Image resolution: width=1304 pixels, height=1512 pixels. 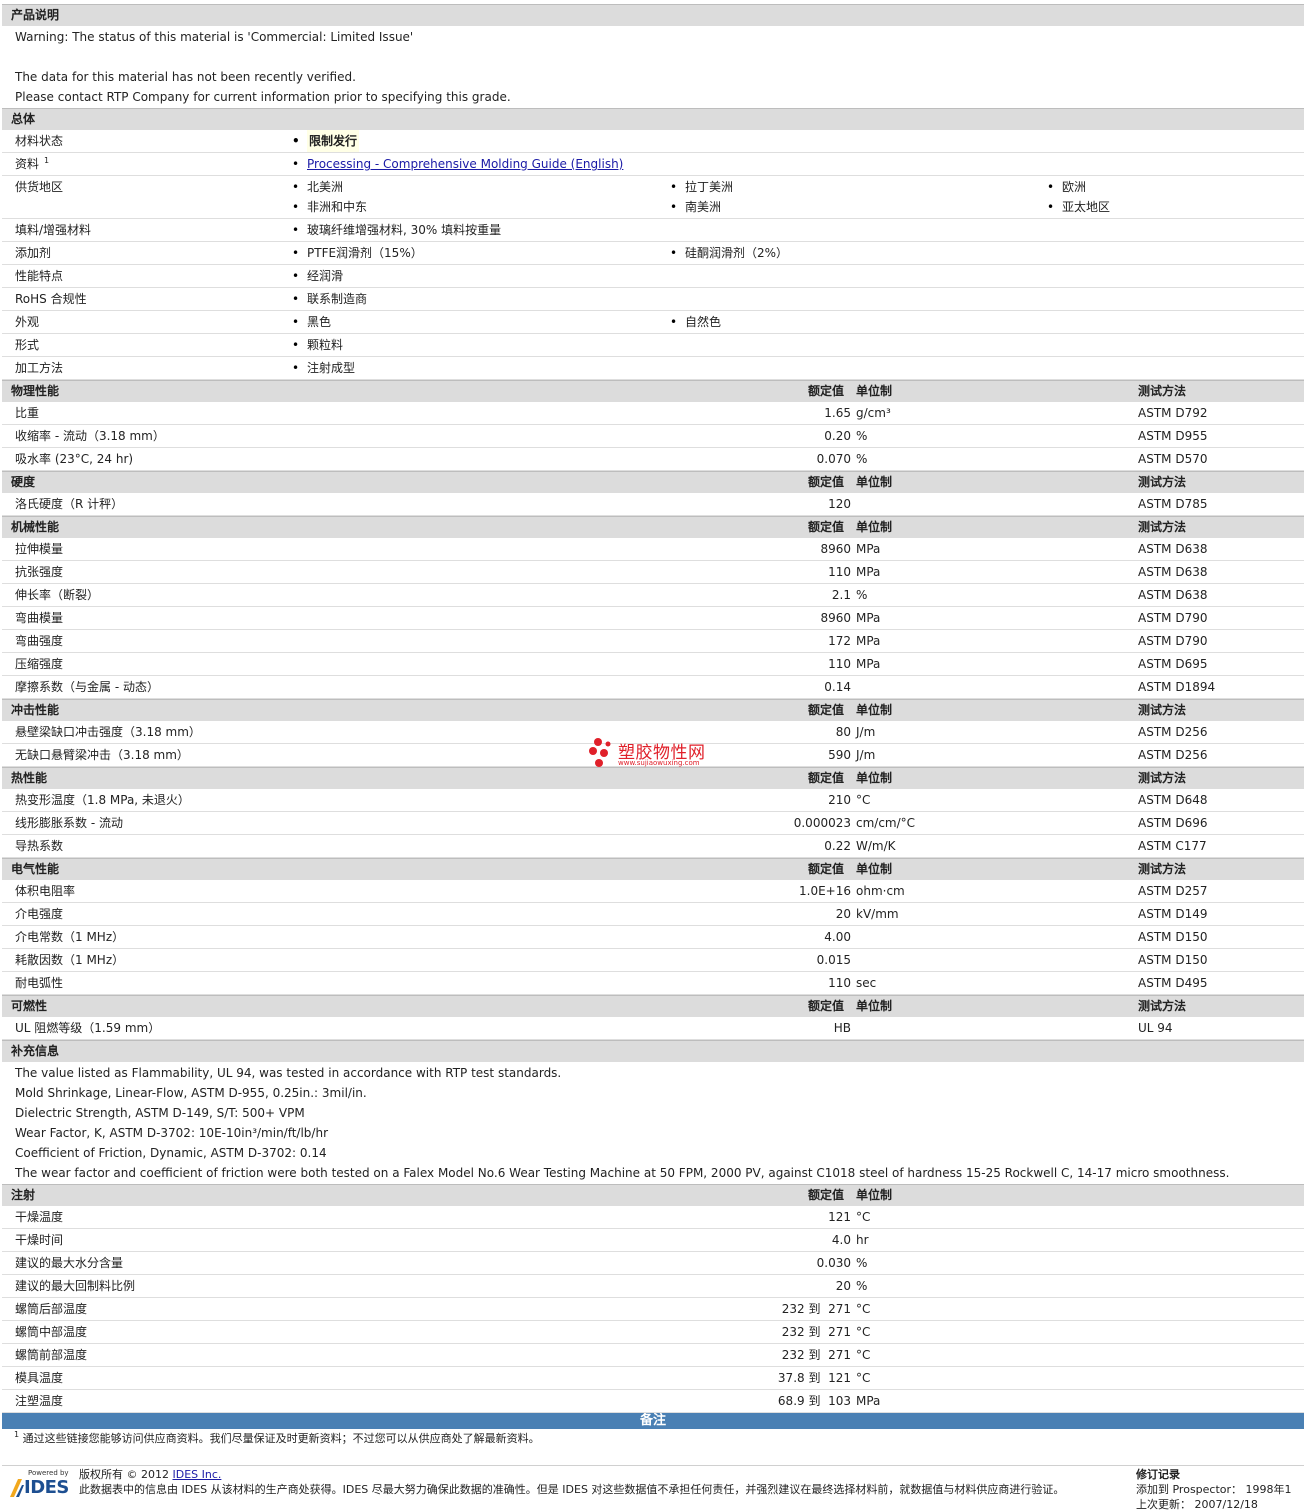 I want to click on section-title: 电气性能, so click(x=35, y=869).